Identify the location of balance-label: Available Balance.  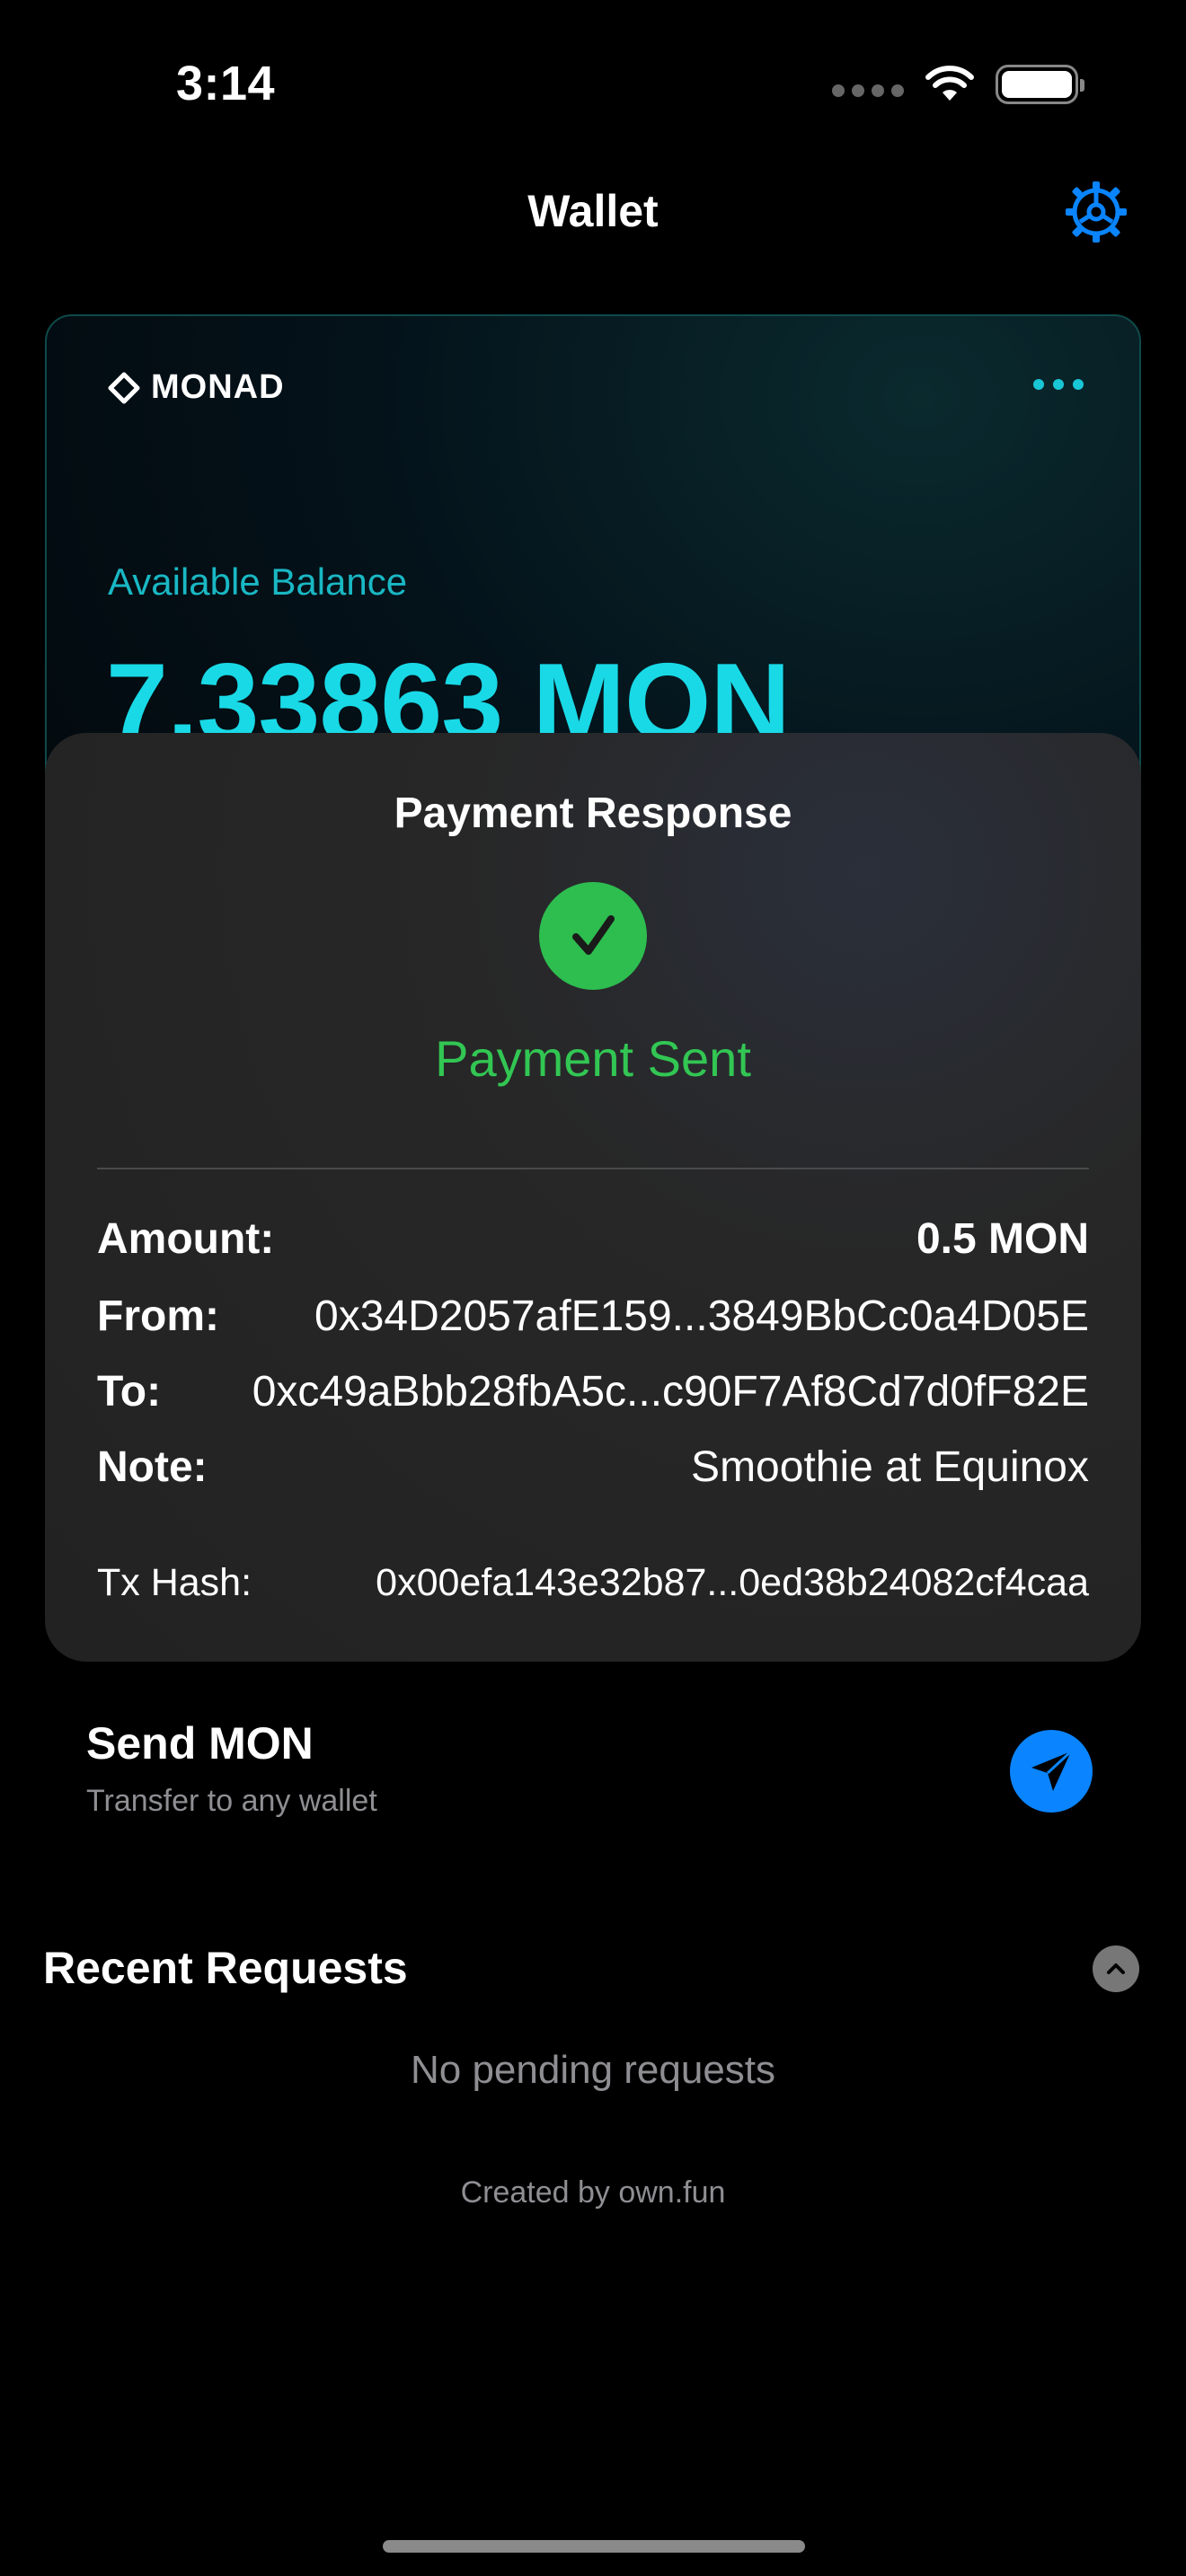
(258, 581).